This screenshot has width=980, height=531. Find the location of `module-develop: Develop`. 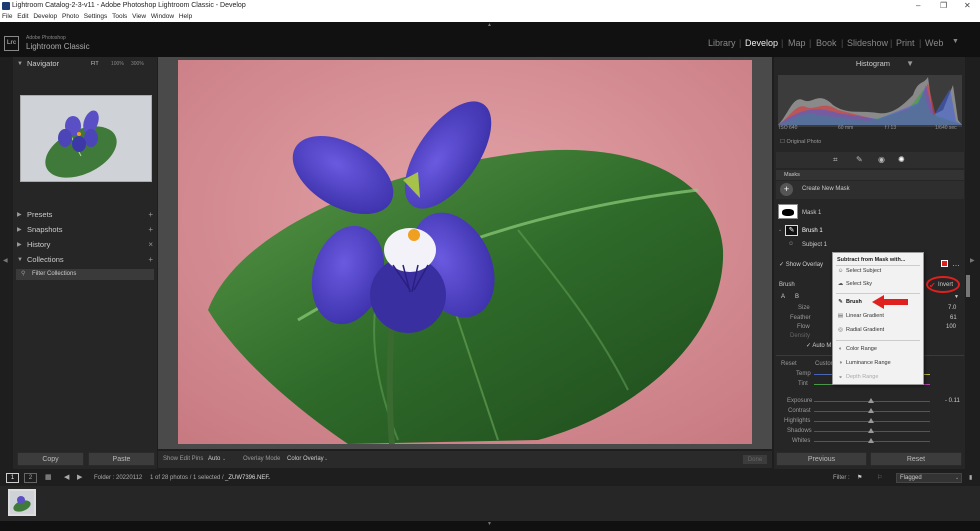

module-develop: Develop is located at coordinates (761, 43).